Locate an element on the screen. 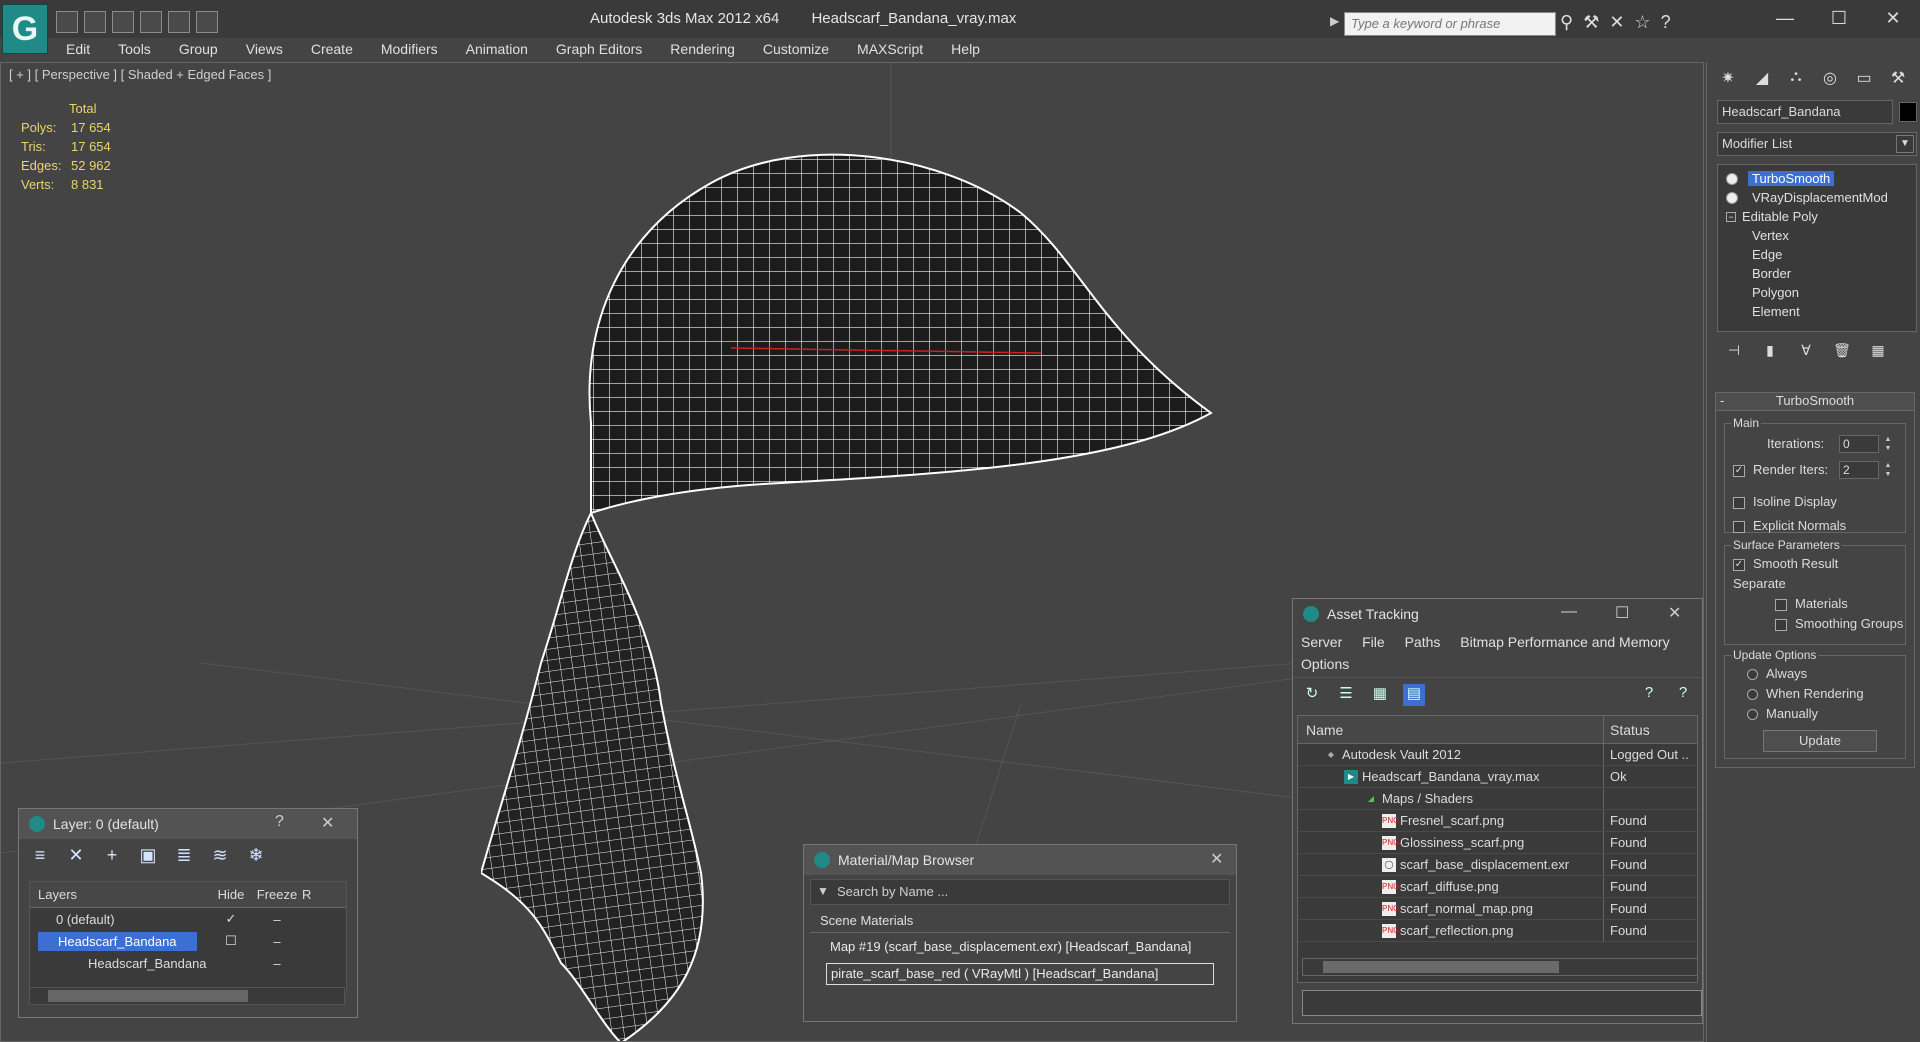 The width and height of the screenshot is (1920, 1042). freeze-toggle: – is located at coordinates (277, 941).